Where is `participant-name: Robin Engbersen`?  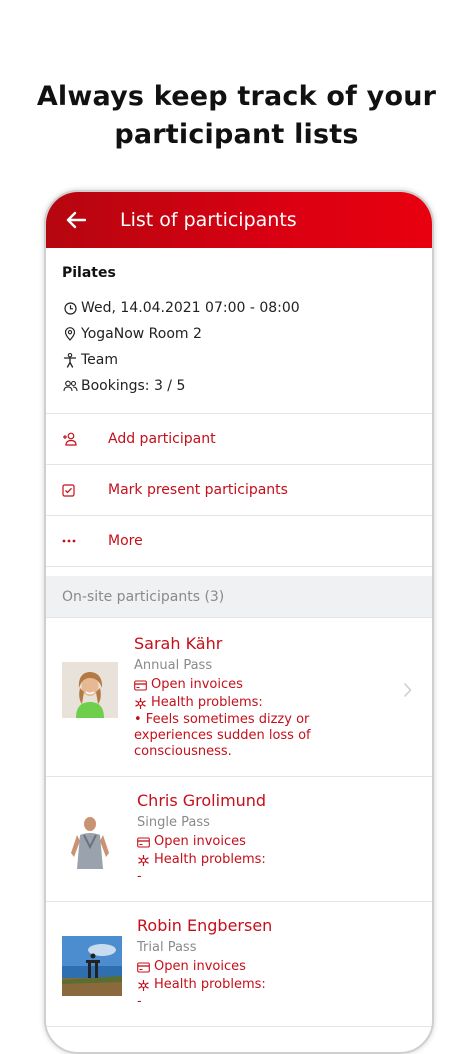 participant-name: Robin Engbersen is located at coordinates (205, 925).